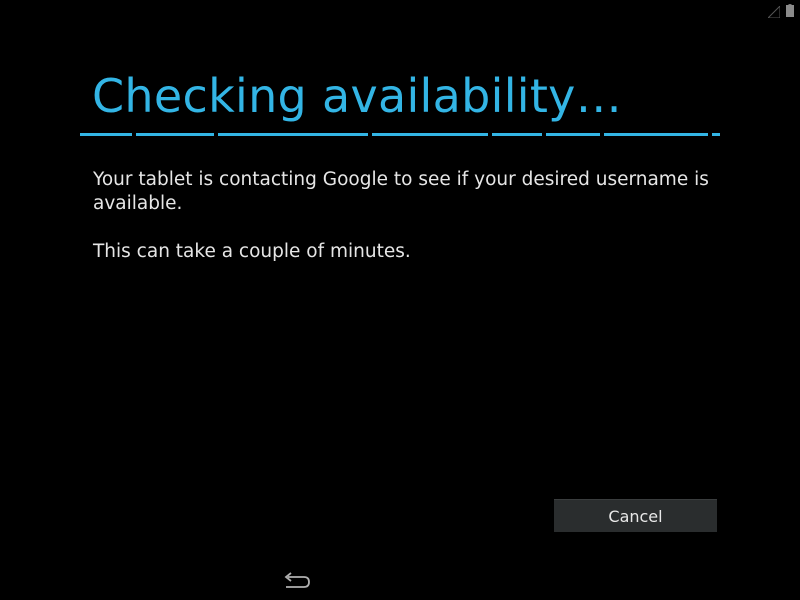 The width and height of the screenshot is (800, 600). Describe the element at coordinates (400, 581) in the screenshot. I see `navigation-bar` at that location.